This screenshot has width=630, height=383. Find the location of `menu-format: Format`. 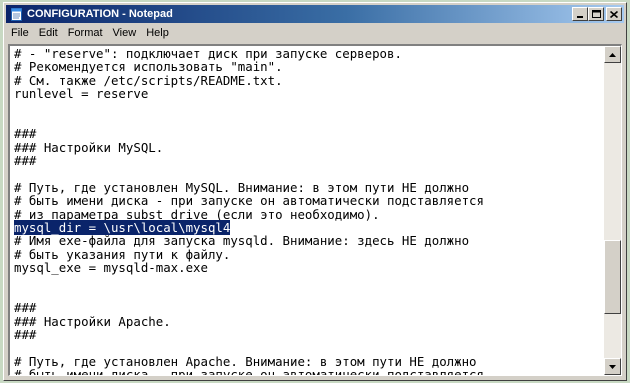

menu-format: Format is located at coordinates (85, 33).